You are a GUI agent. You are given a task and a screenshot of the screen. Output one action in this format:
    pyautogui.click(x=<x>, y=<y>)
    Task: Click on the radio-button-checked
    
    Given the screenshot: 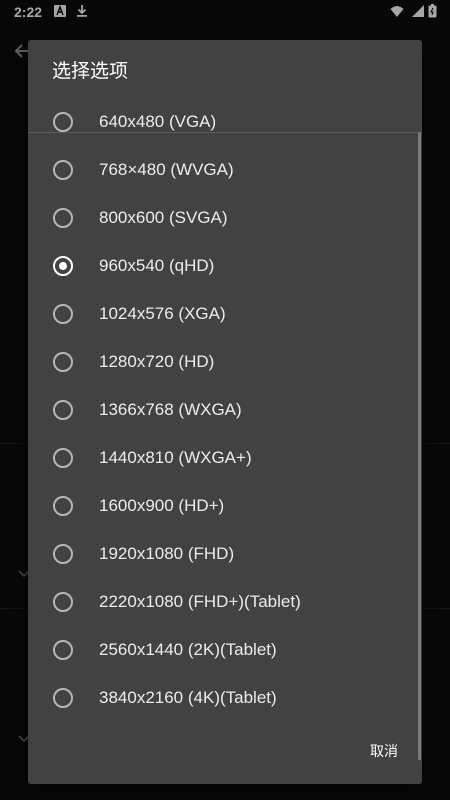 What is the action you would take?
    pyautogui.click(x=63, y=266)
    